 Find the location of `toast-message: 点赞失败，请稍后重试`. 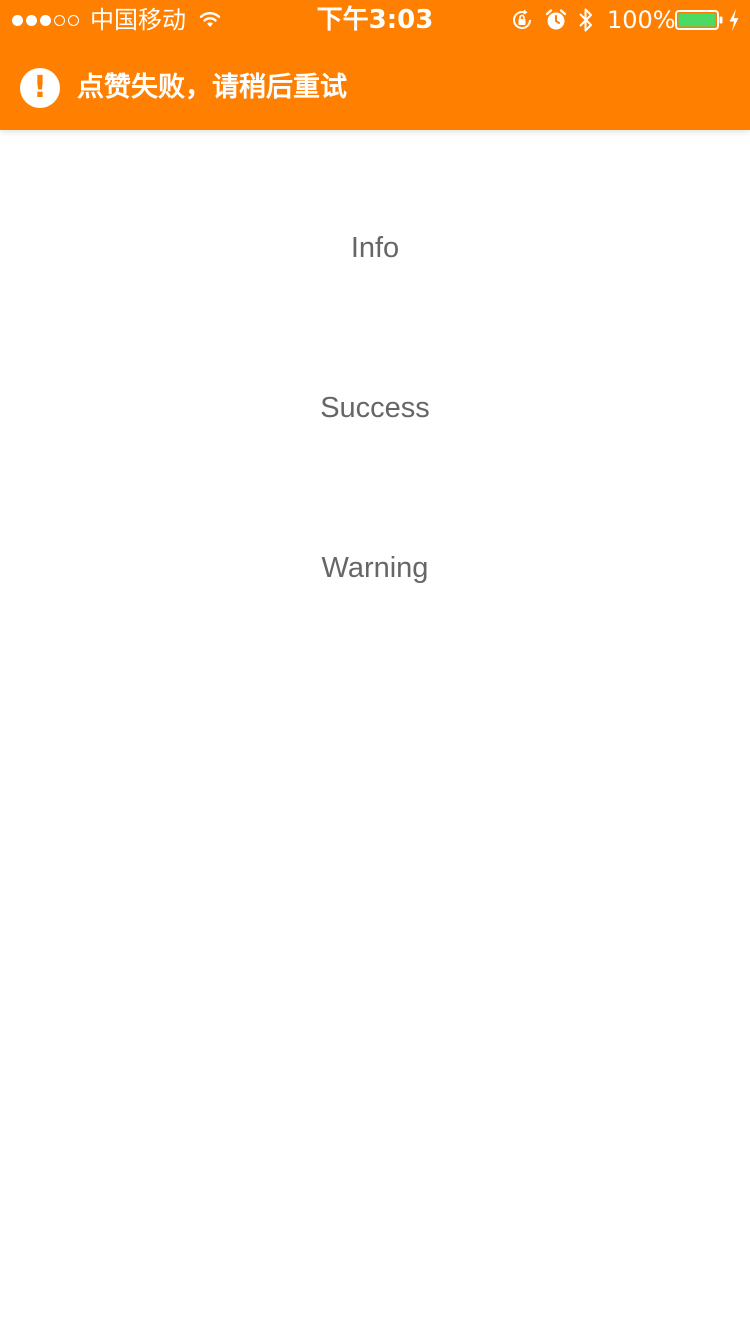

toast-message: 点赞失败，请稍后重试 is located at coordinates (212, 87).